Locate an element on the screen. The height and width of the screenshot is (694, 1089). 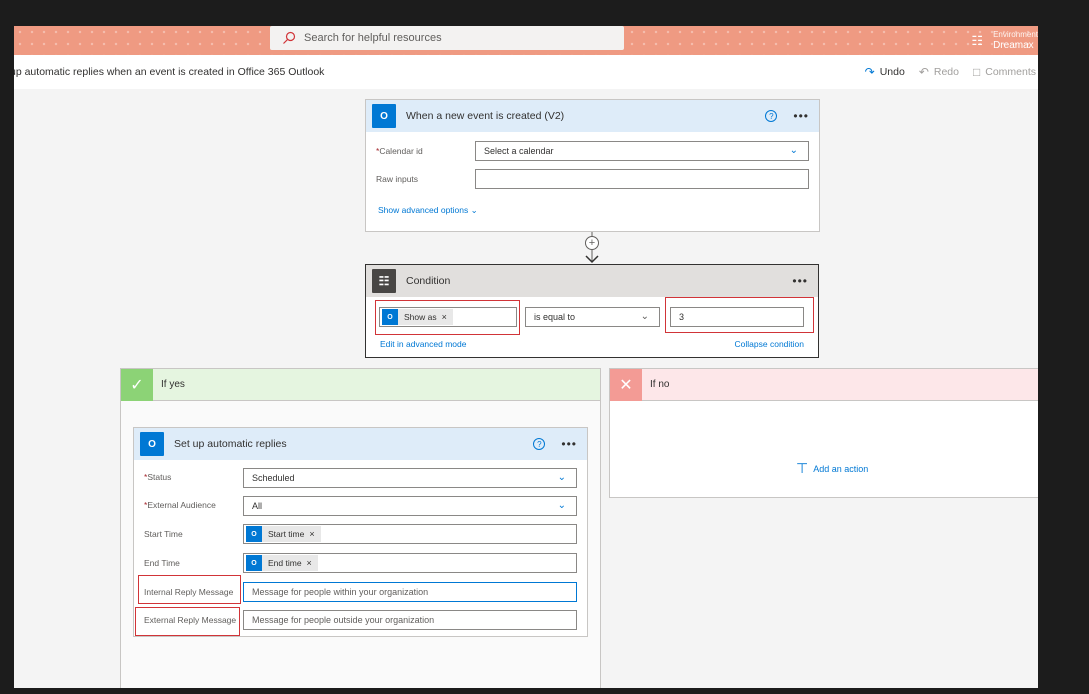
calendar-id-dropdown: Select a calendar ⌄ is located at coordinates (642, 151).